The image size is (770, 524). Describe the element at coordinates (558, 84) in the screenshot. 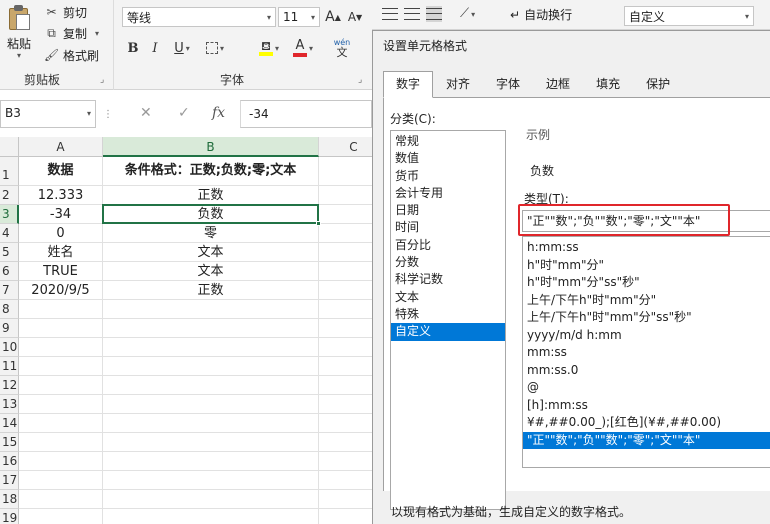

I see `tab-3: 边框` at that location.